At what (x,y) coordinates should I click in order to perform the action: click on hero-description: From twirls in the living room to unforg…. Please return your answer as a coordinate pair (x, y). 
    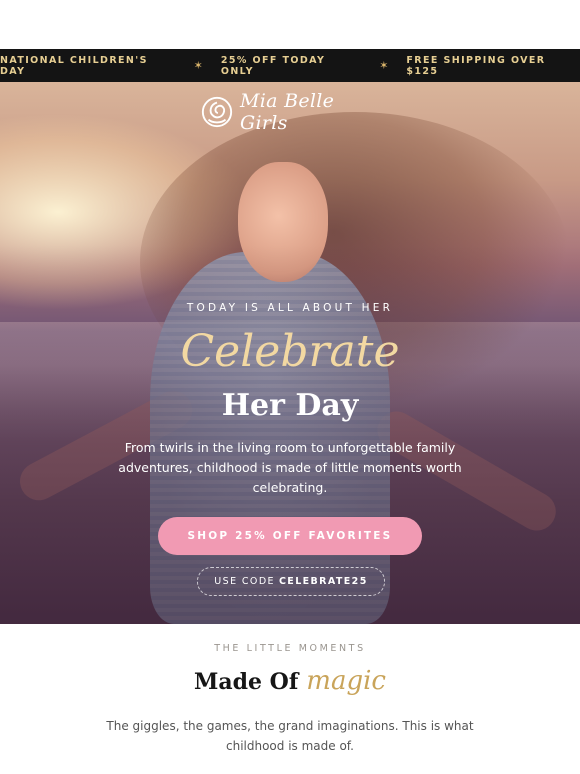
    Looking at the image, I should click on (290, 467).